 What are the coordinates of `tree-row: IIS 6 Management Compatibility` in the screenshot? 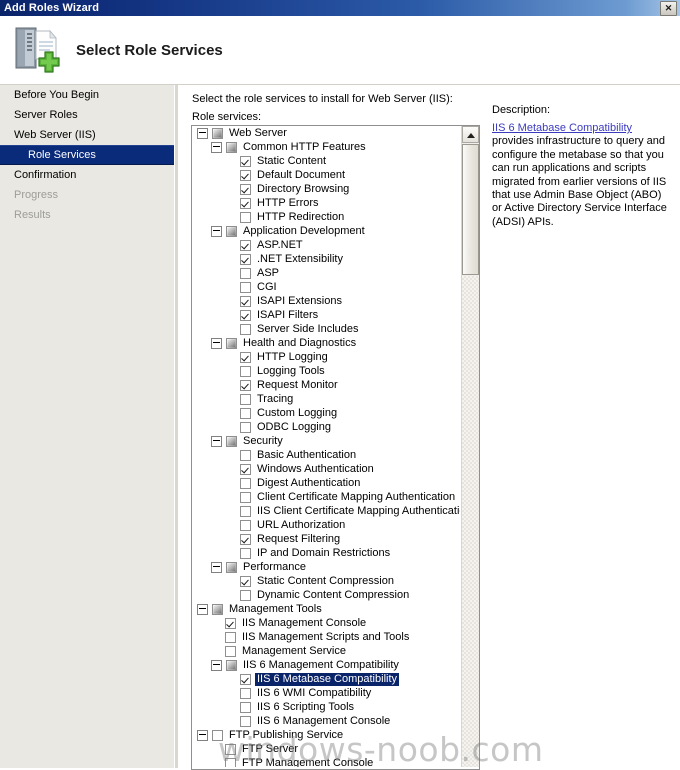 It's located at (326, 665).